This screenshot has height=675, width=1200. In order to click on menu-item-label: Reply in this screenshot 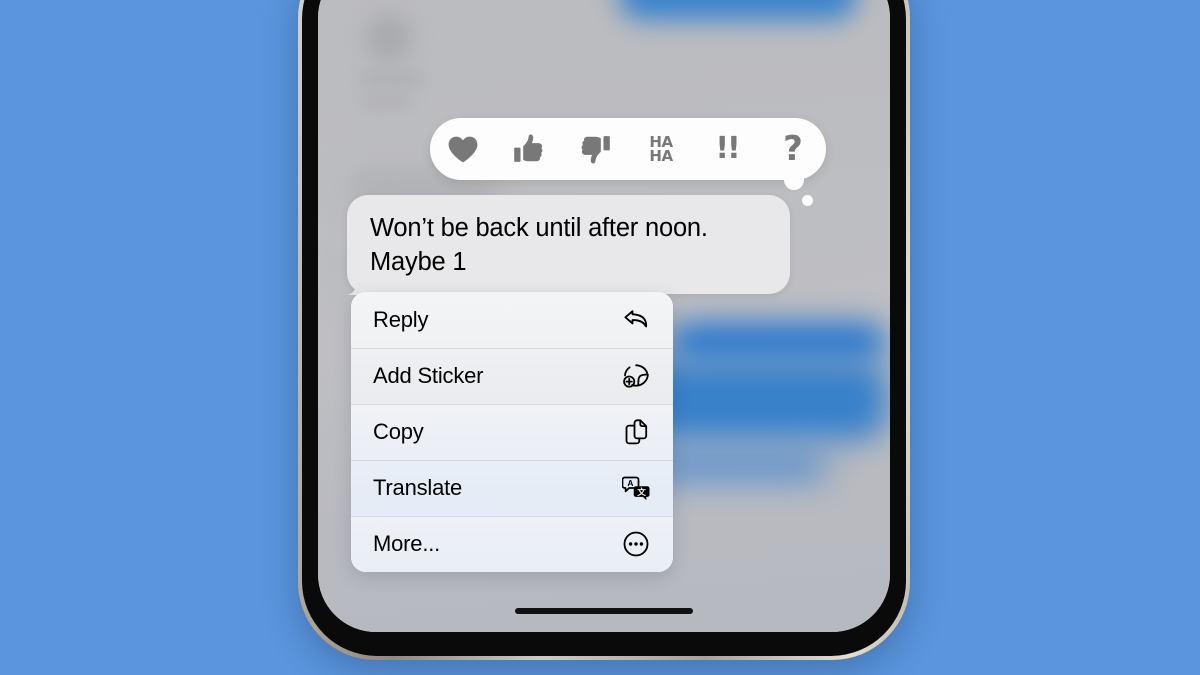, I will do `click(401, 319)`.